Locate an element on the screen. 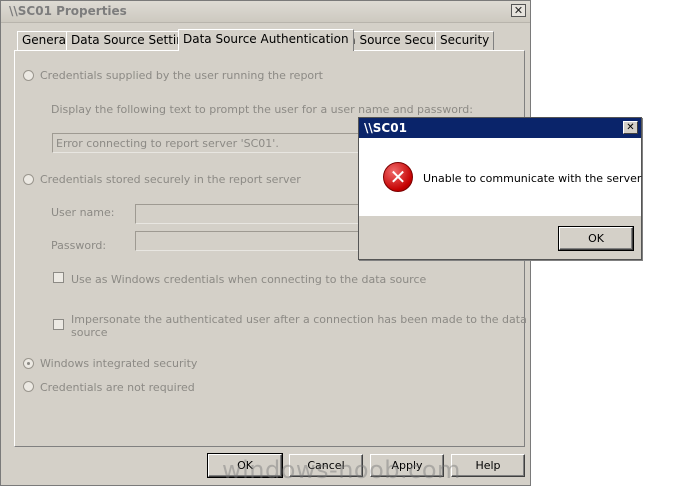  dialog-message: Unable to communicate with the server is located at coordinates (532, 178).